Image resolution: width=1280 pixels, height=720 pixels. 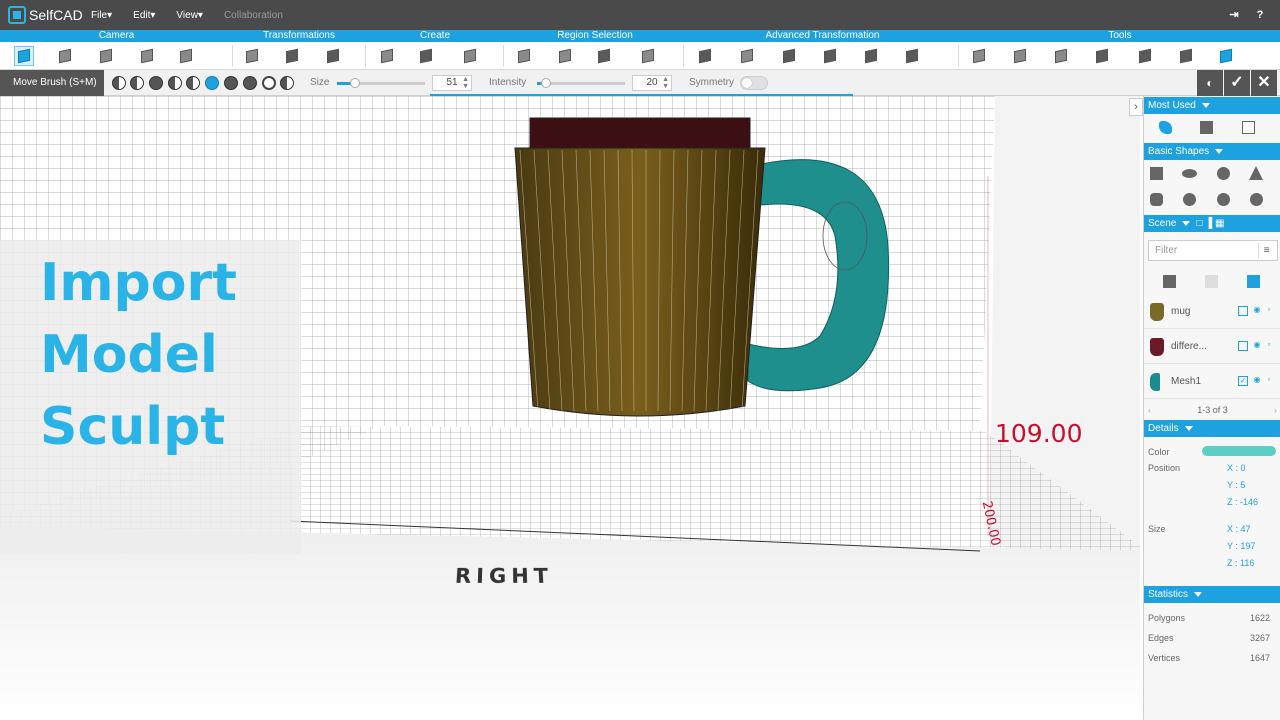 I want to click on sphere-icon, so click(x=1223, y=173).